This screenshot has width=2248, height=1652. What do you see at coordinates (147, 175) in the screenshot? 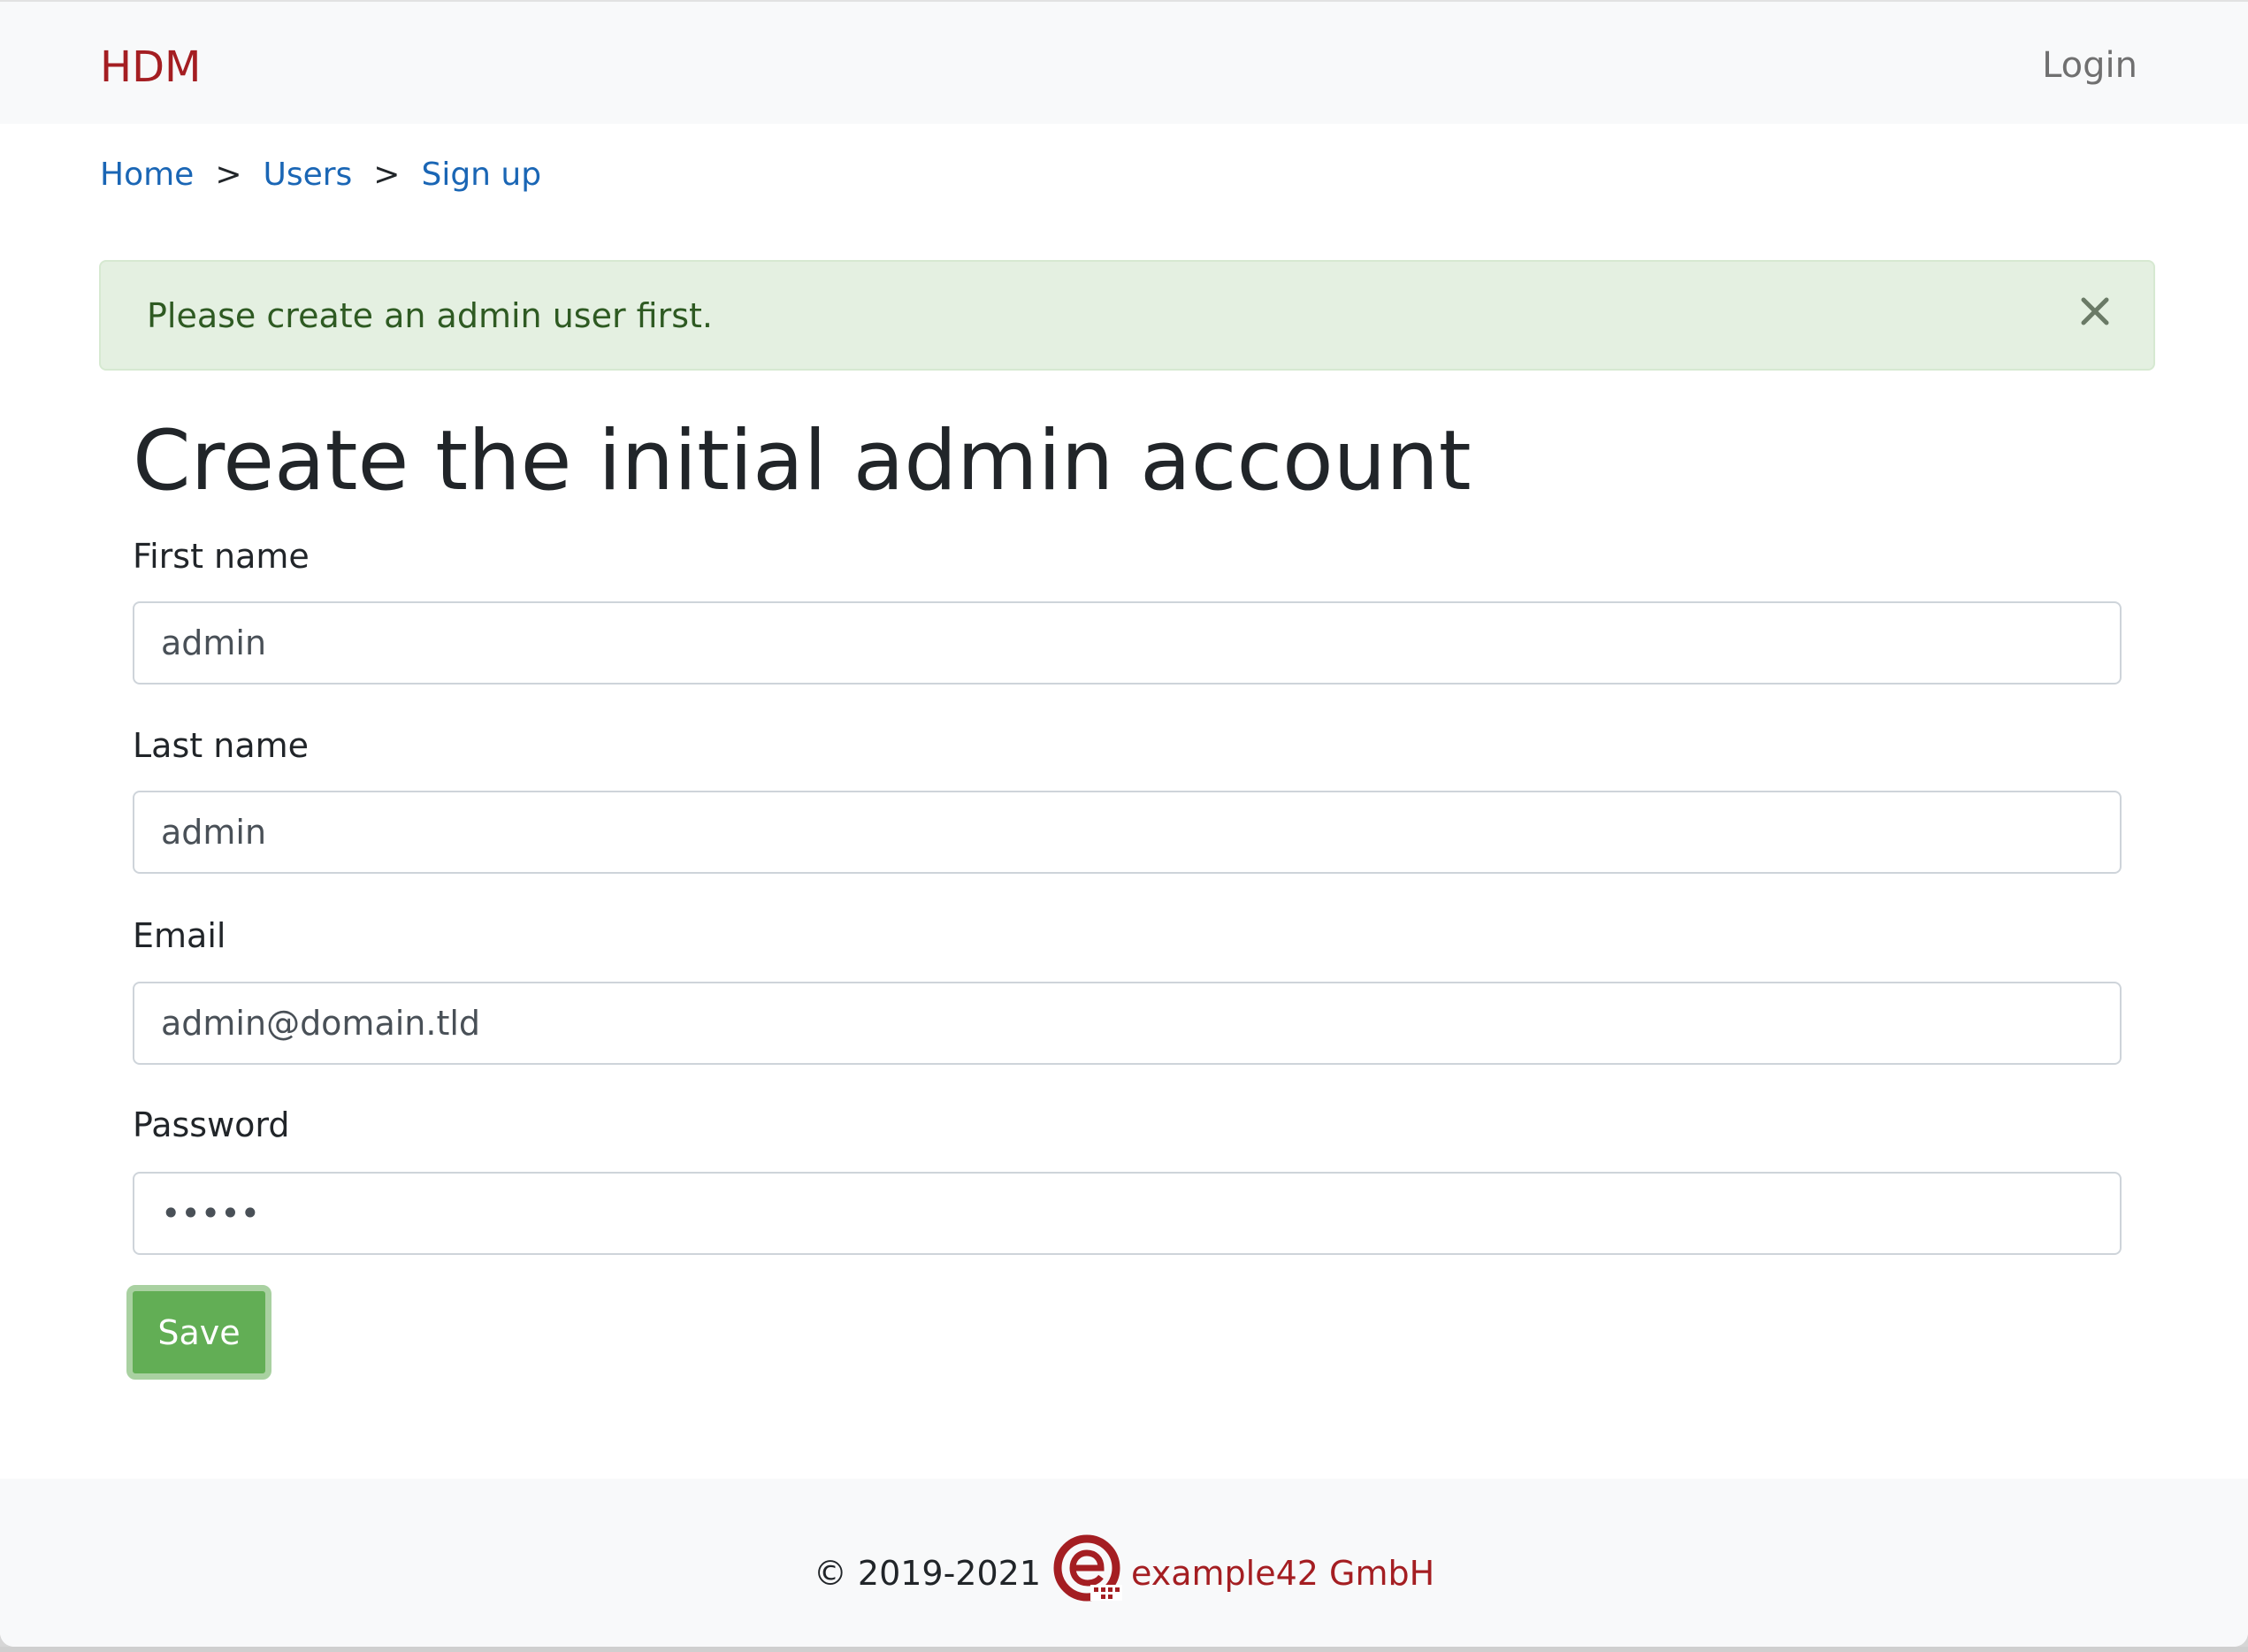
I see `breadcrumb-home: Home` at bounding box center [147, 175].